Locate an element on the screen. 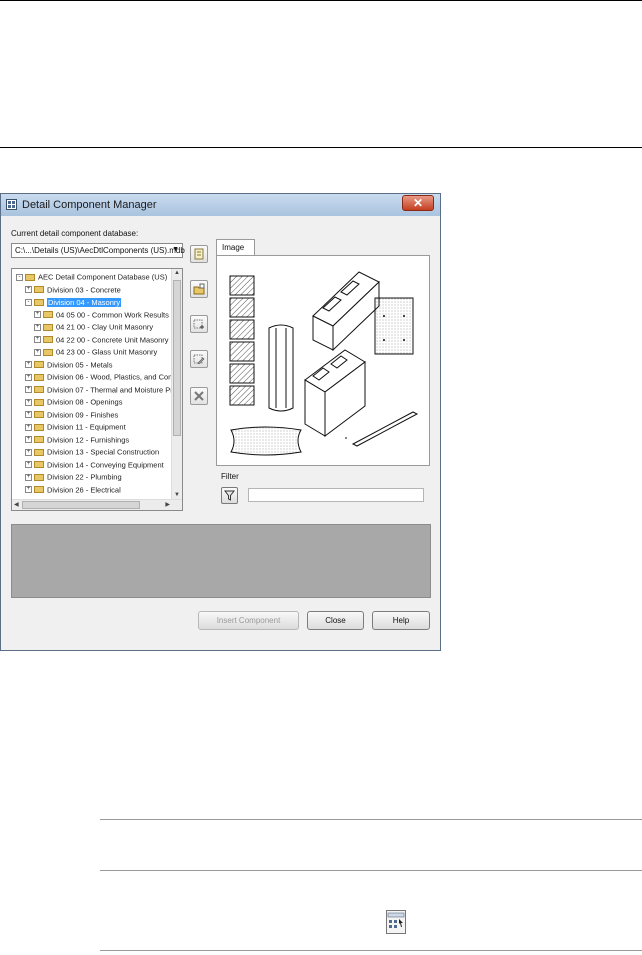  funnel-icon is located at coordinates (229, 495).